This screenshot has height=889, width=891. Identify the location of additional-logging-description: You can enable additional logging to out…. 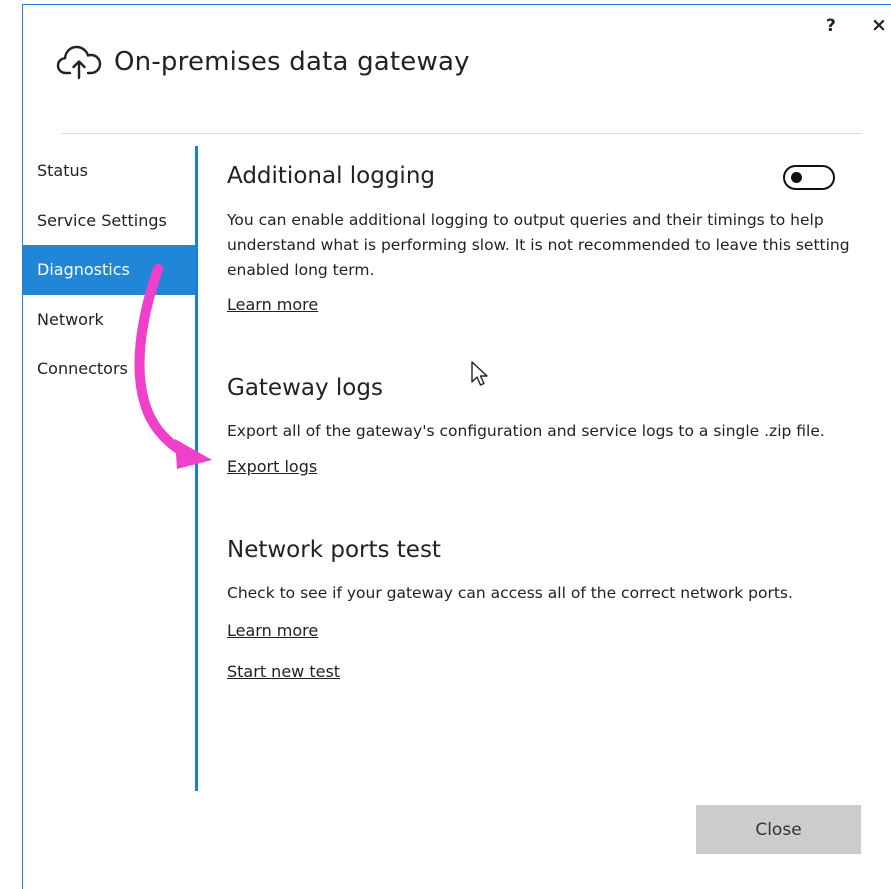
(538, 245).